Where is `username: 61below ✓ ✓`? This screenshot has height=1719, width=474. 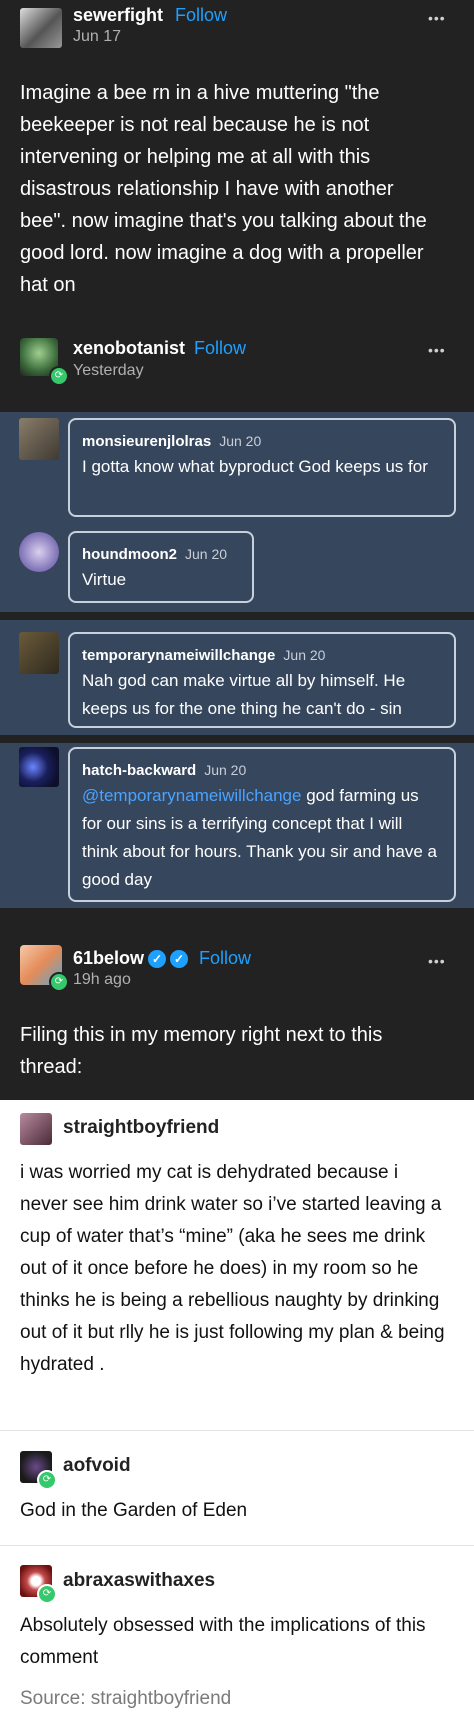 username: 61below ✓ ✓ is located at coordinates (131, 958).